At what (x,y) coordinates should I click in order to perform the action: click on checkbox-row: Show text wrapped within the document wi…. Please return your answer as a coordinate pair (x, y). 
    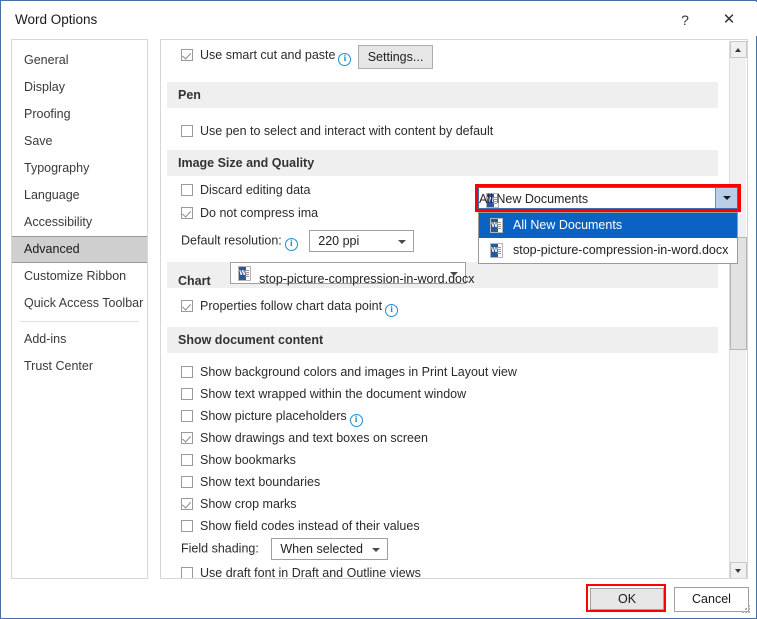
    Looking at the image, I should click on (323, 394).